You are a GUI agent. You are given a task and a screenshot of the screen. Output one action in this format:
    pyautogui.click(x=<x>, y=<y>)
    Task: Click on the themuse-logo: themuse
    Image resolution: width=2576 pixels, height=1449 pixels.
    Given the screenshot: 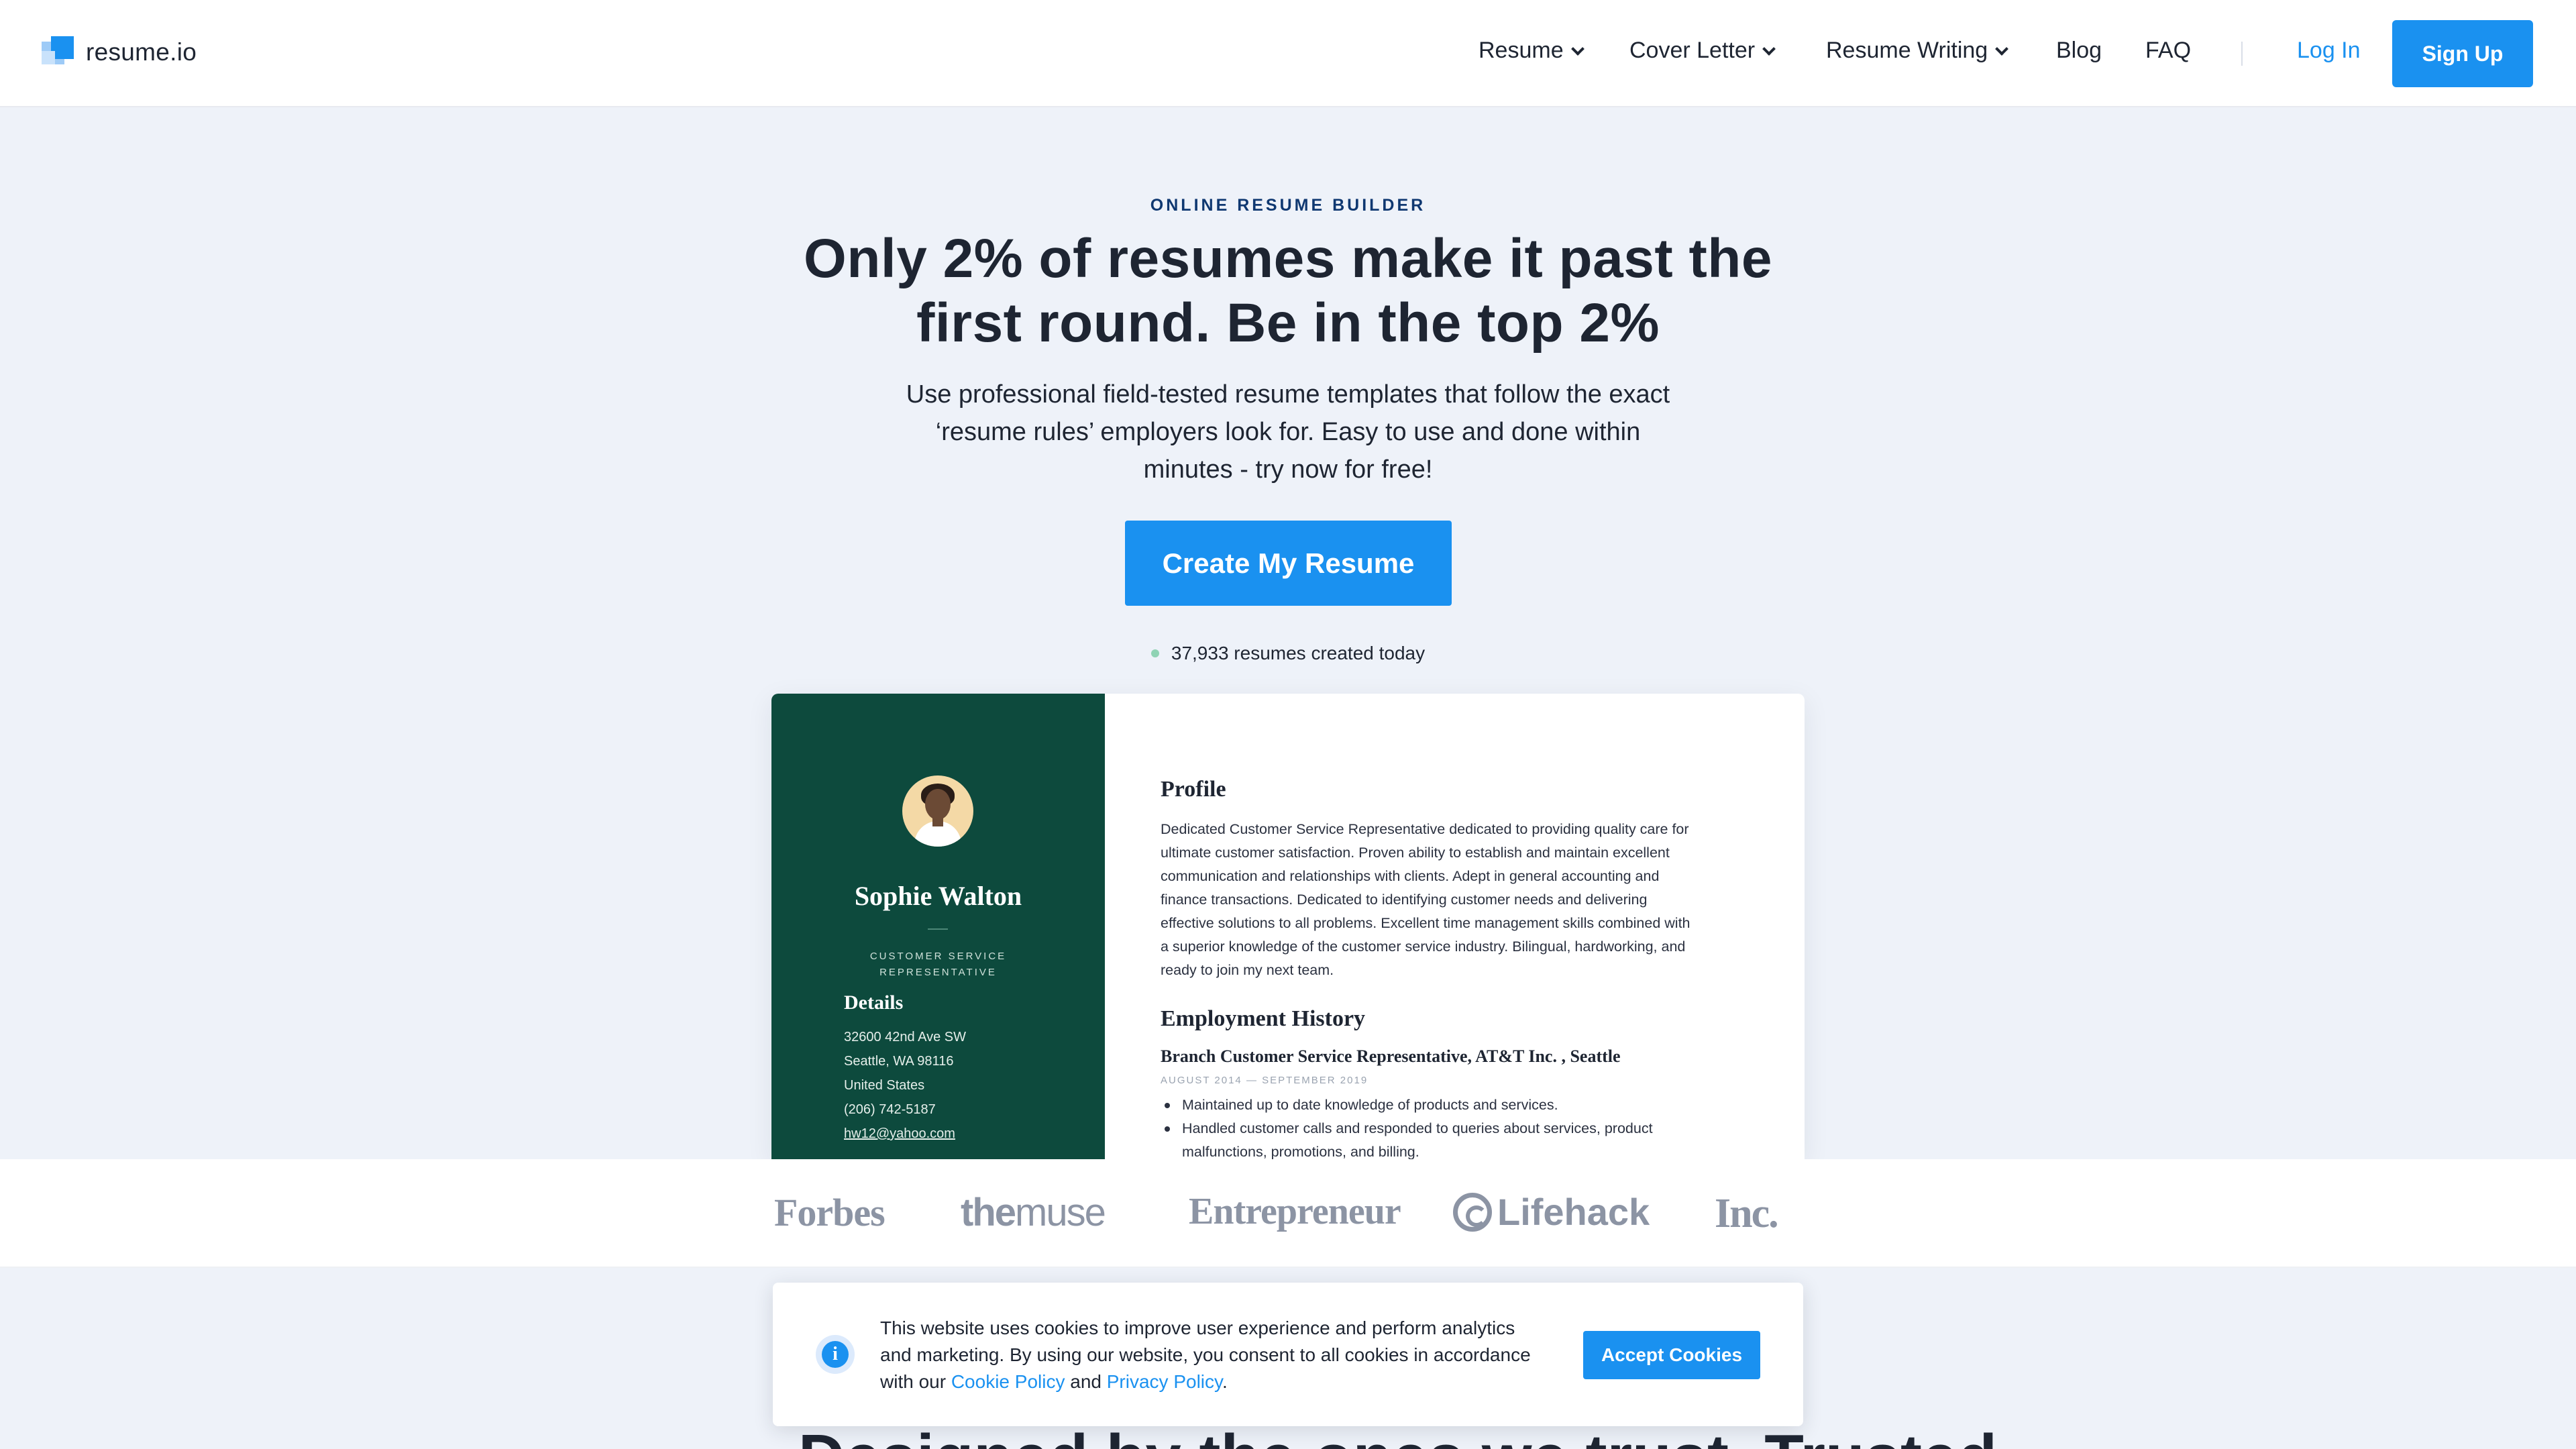 What is the action you would take?
    pyautogui.click(x=1033, y=1212)
    